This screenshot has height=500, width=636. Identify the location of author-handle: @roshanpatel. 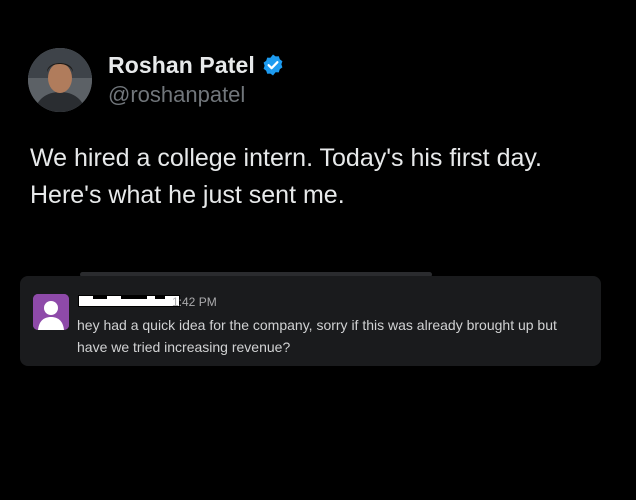
(176, 95).